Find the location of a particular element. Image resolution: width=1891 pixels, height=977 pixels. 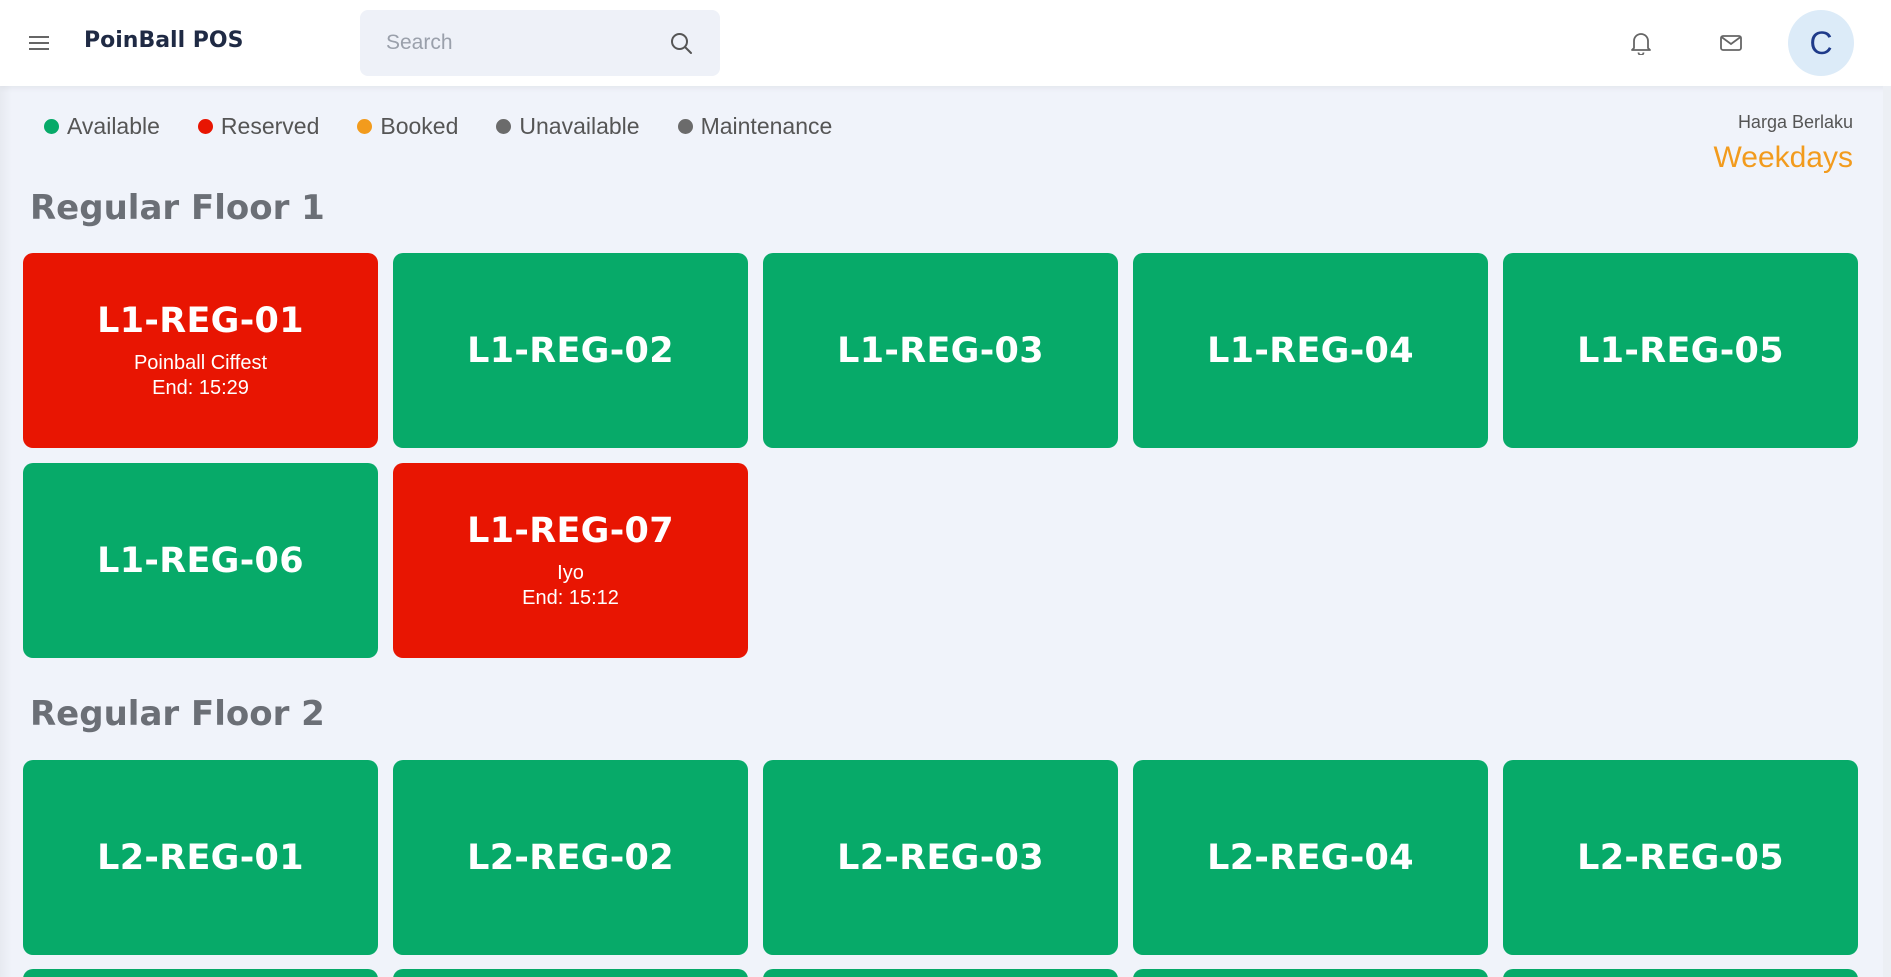

pricing-value: Weekdays is located at coordinates (1783, 157).